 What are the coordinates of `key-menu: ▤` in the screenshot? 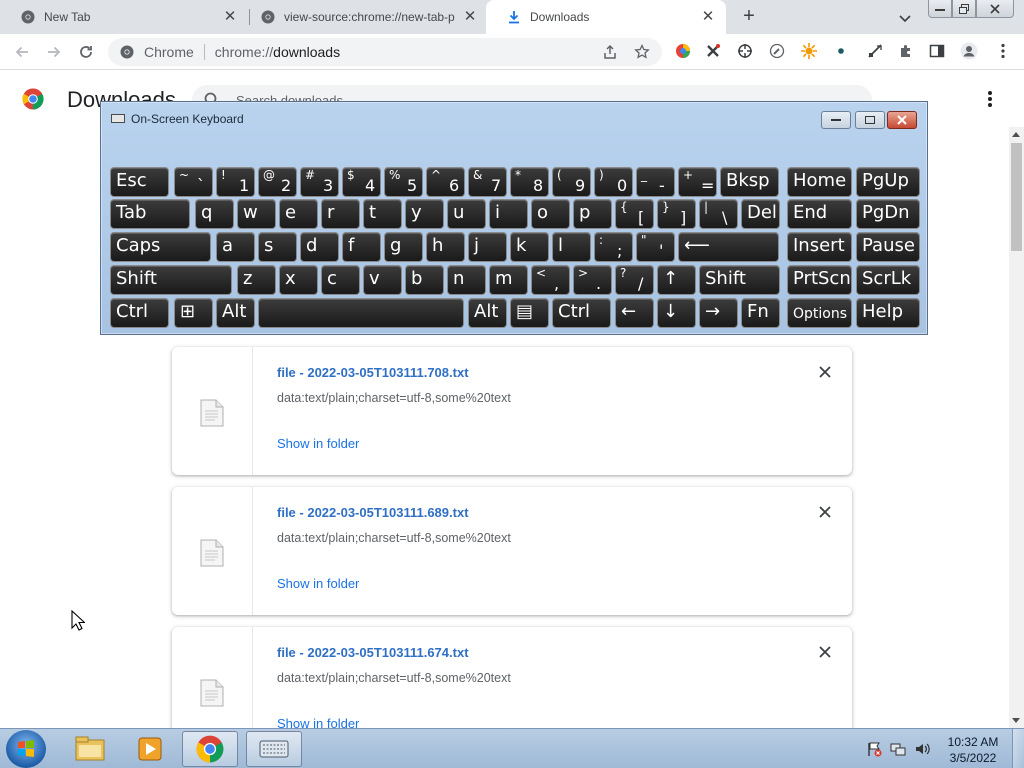 It's located at (529, 313).